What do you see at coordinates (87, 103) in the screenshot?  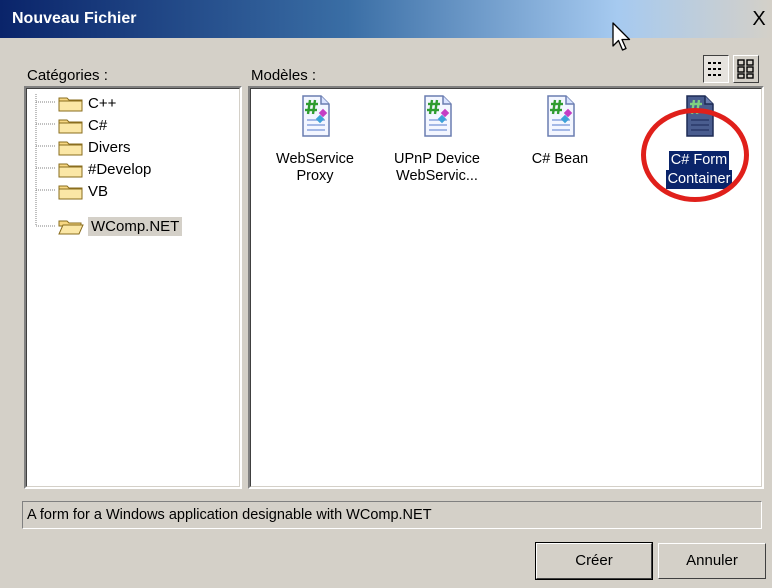 I see `tree-item-cpp: C++` at bounding box center [87, 103].